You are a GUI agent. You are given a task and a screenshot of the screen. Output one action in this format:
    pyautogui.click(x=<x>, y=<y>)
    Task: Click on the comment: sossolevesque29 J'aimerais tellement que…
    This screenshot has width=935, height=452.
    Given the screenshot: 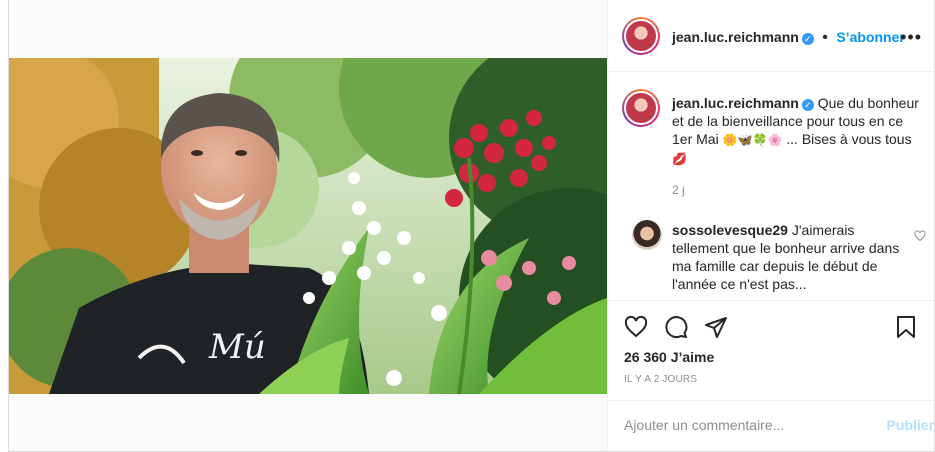 What is the action you would take?
    pyautogui.click(x=786, y=257)
    